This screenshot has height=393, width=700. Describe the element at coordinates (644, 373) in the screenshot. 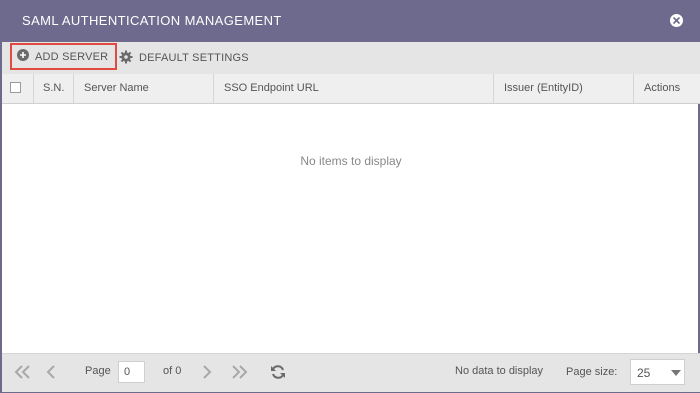

I see `page-size-value: 25` at that location.